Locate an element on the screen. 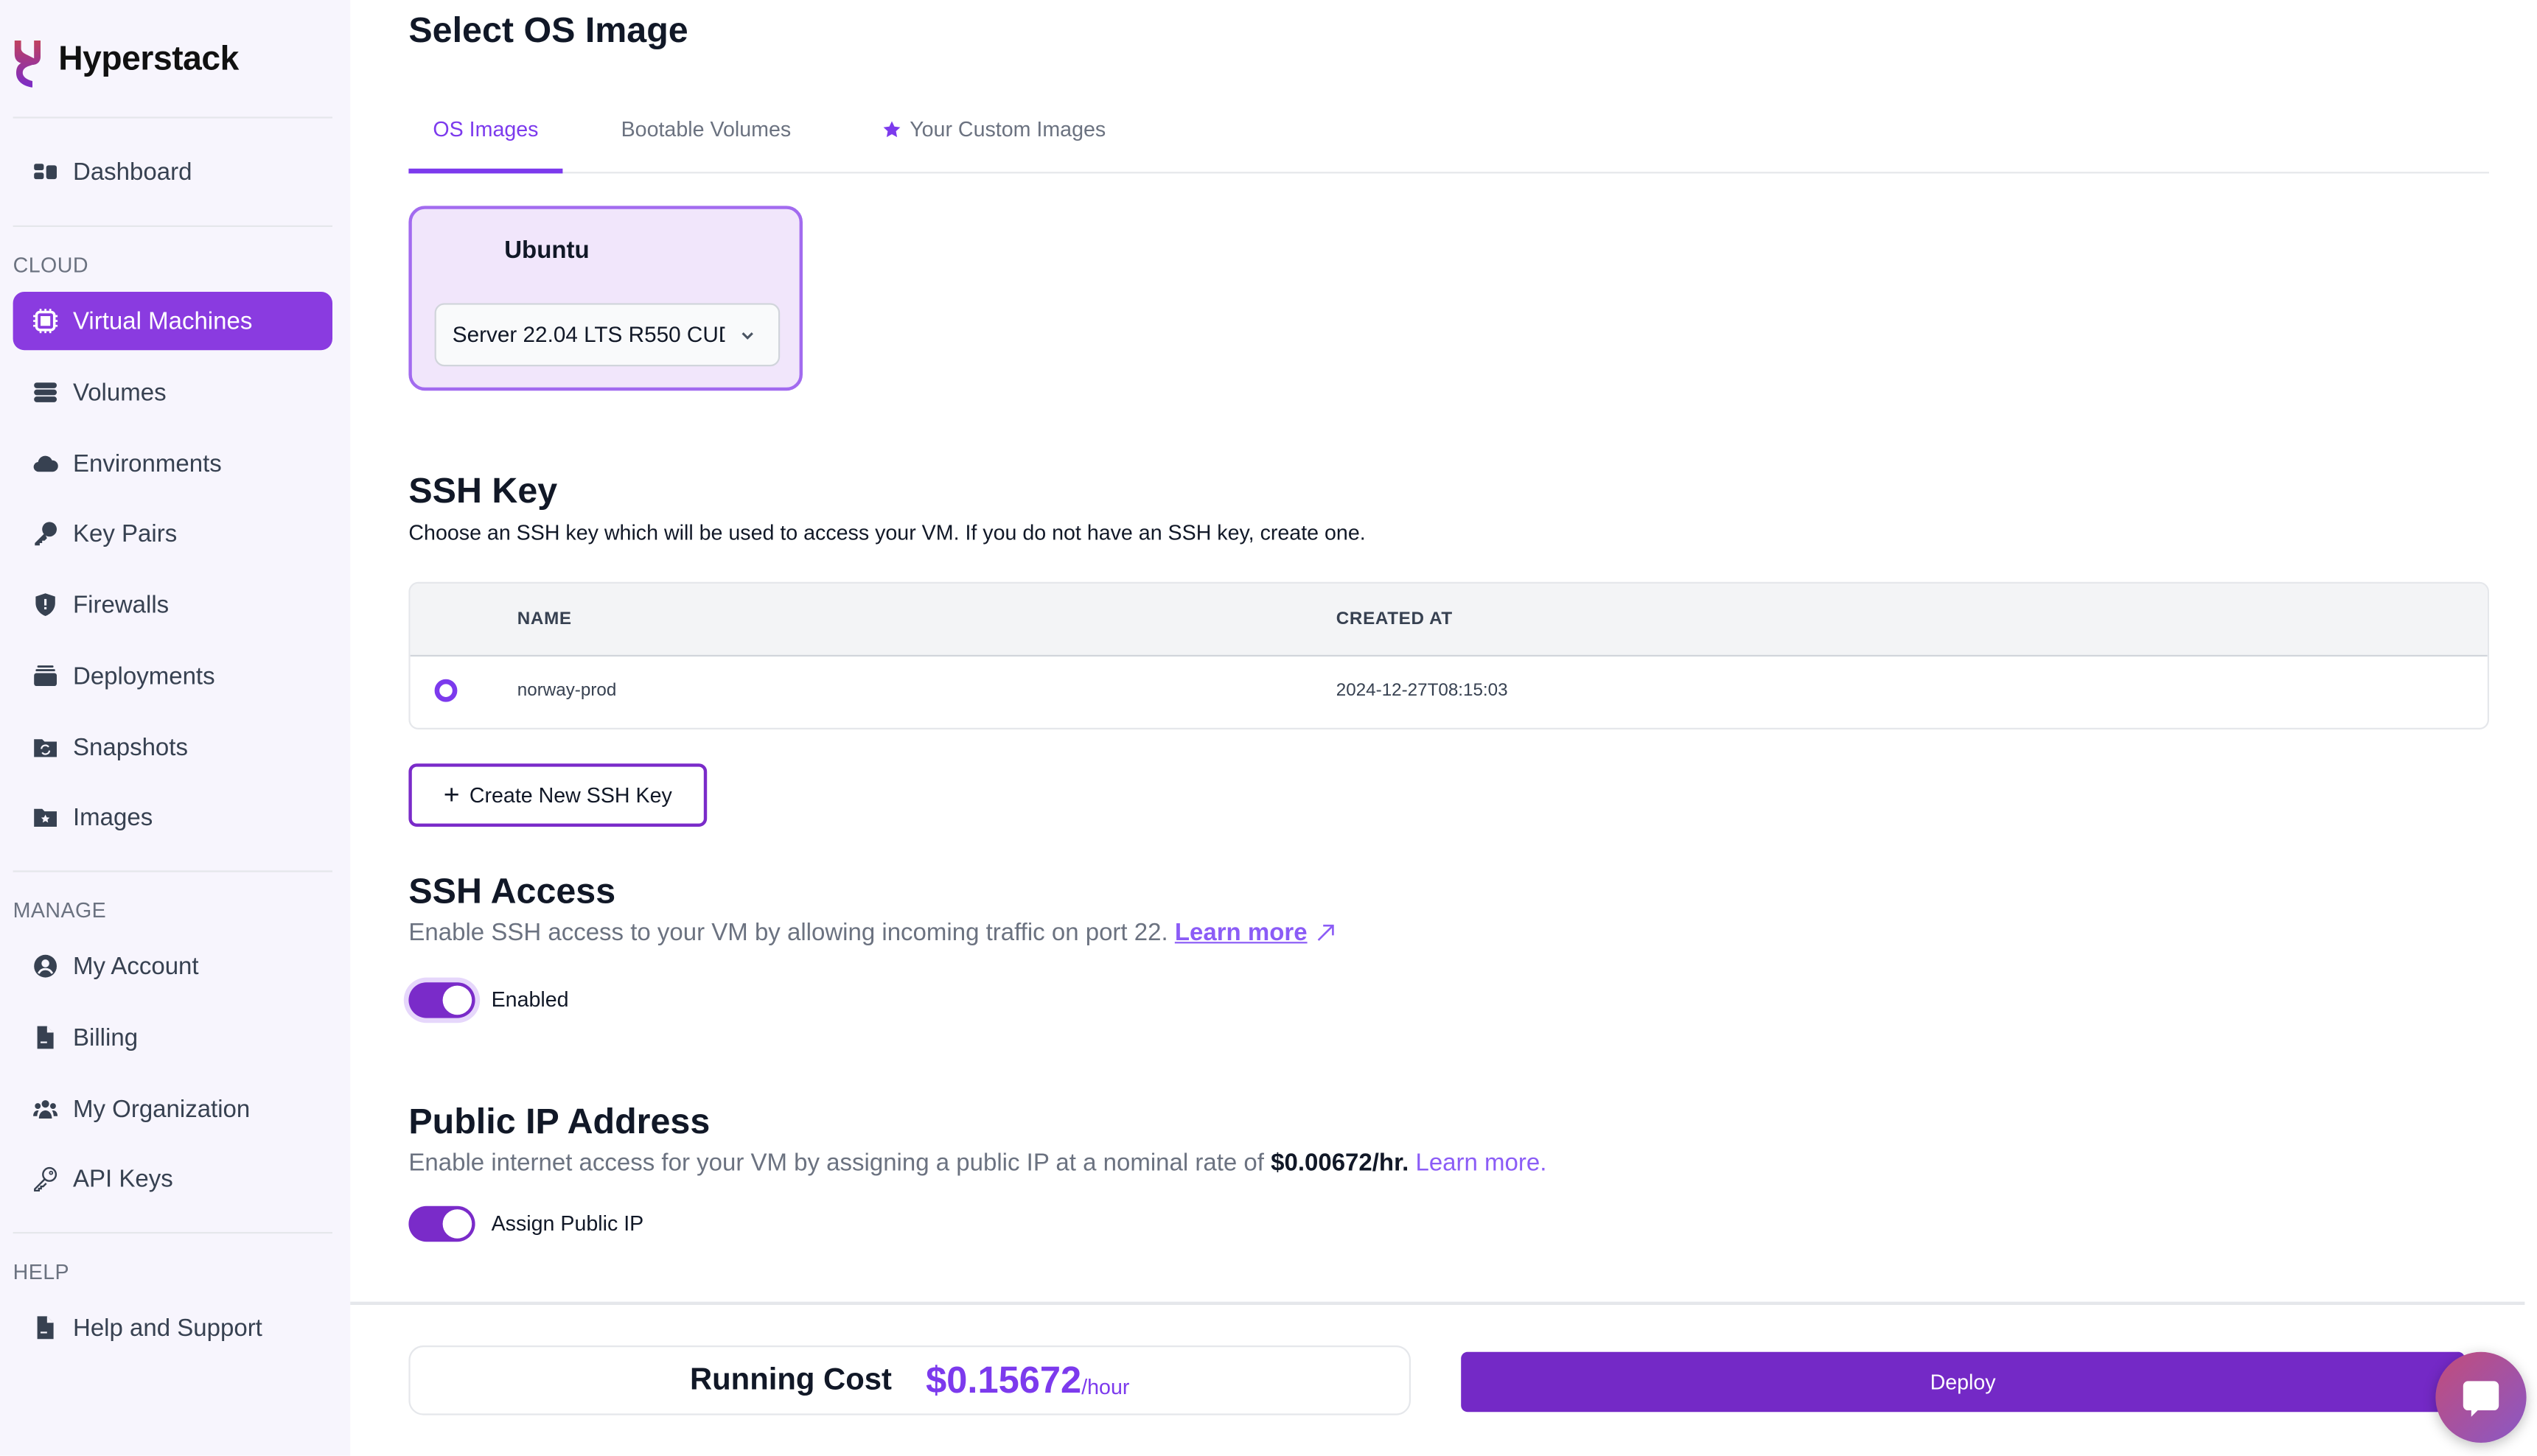 The width and height of the screenshot is (2537, 1456). star-icon is located at coordinates (892, 128).